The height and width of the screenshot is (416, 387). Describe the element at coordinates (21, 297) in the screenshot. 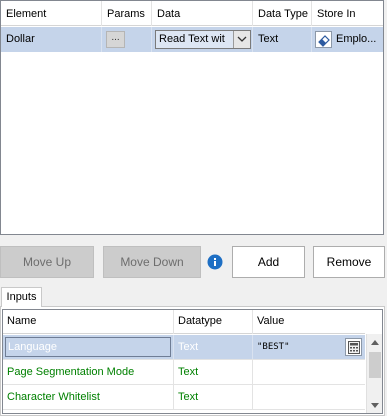

I see `tab-inputs: Inputs` at that location.